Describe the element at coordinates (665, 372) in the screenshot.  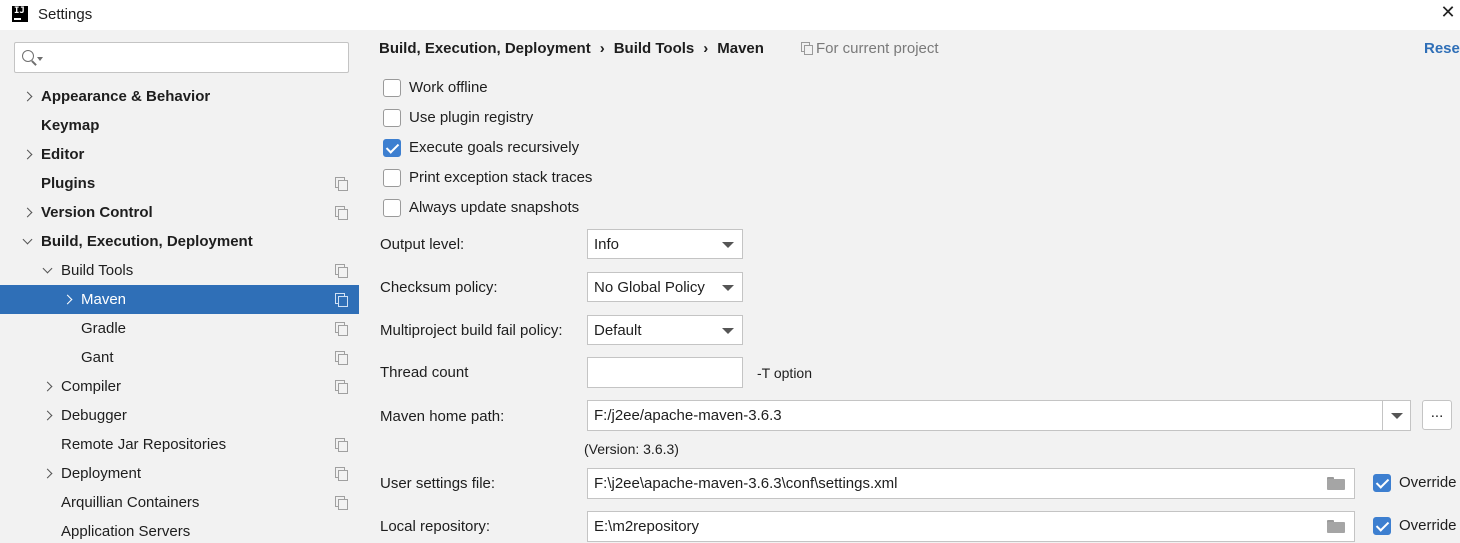
I see `thread-count-input` at that location.